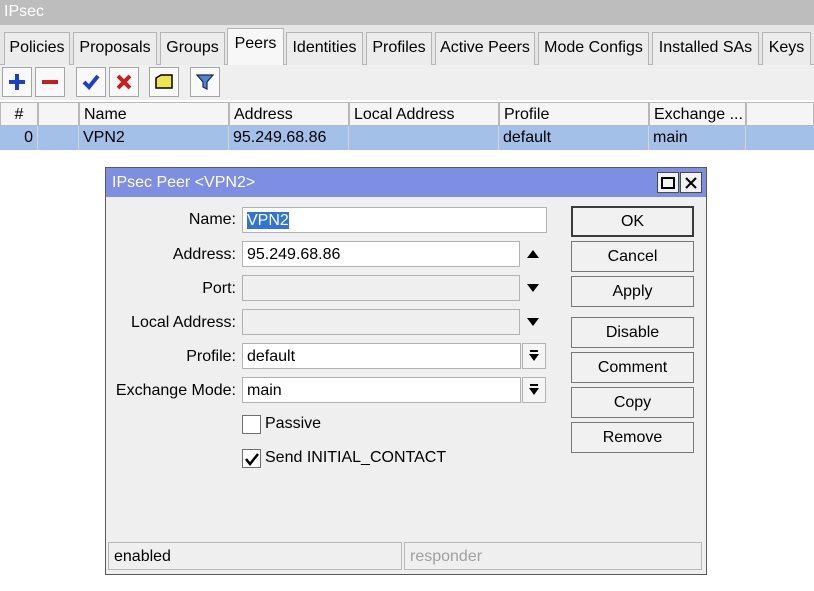 The width and height of the screenshot is (814, 591). I want to click on disable-button: Disable, so click(632, 332).